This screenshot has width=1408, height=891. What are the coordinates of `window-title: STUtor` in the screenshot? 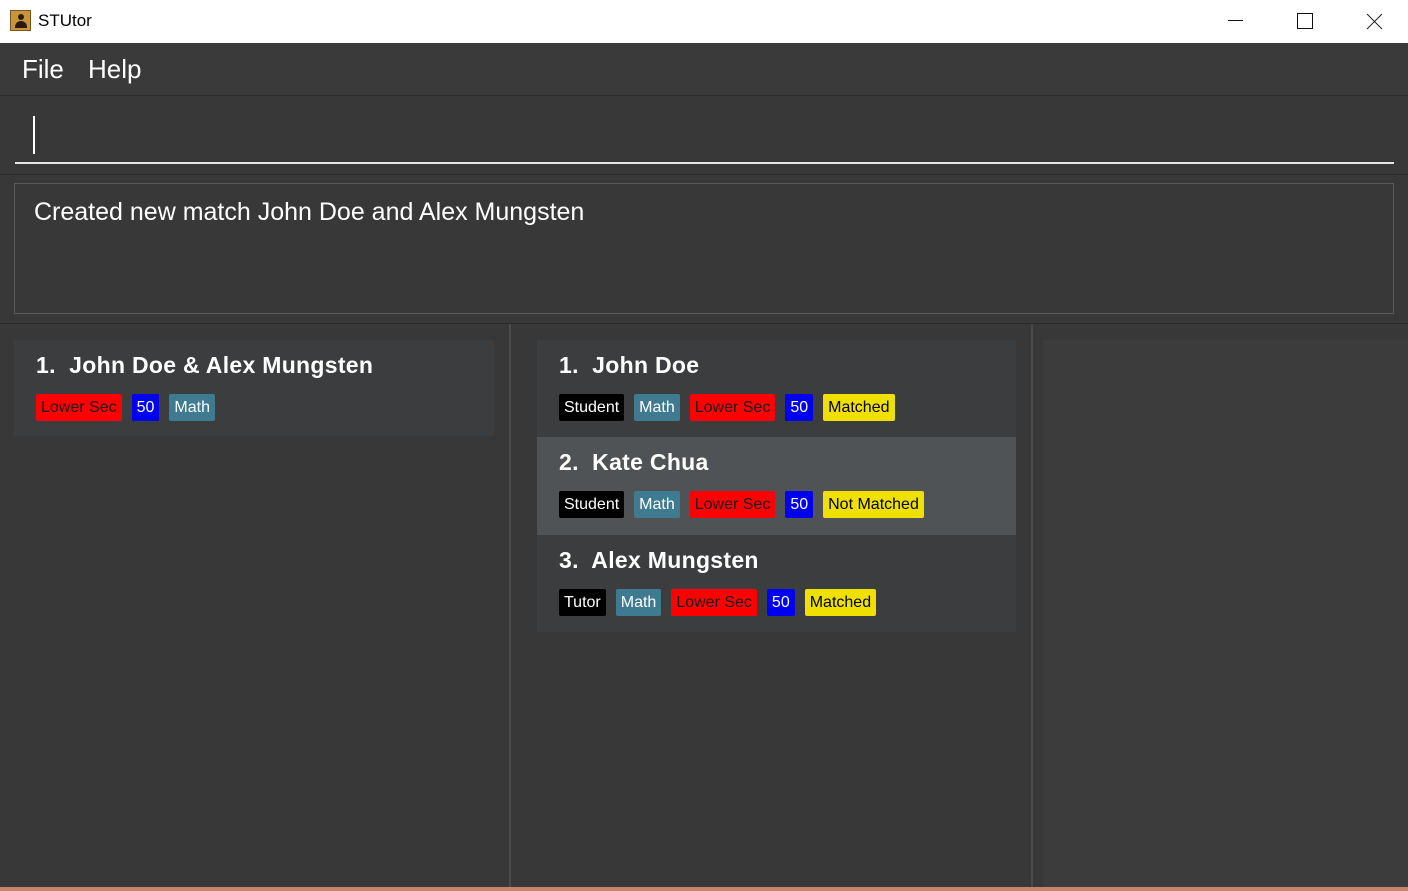 It's located at (65, 20).